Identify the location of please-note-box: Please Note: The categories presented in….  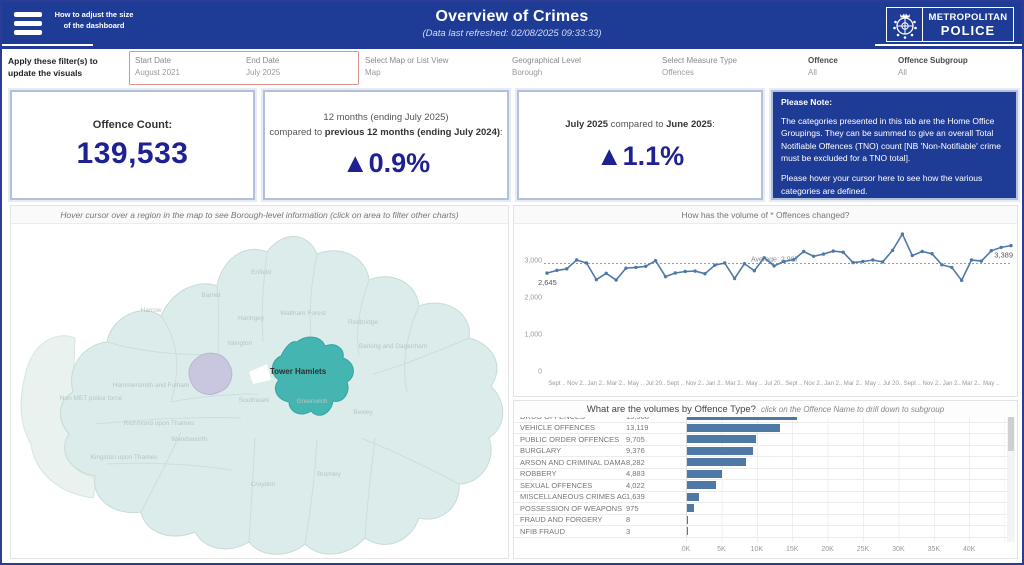
(894, 145).